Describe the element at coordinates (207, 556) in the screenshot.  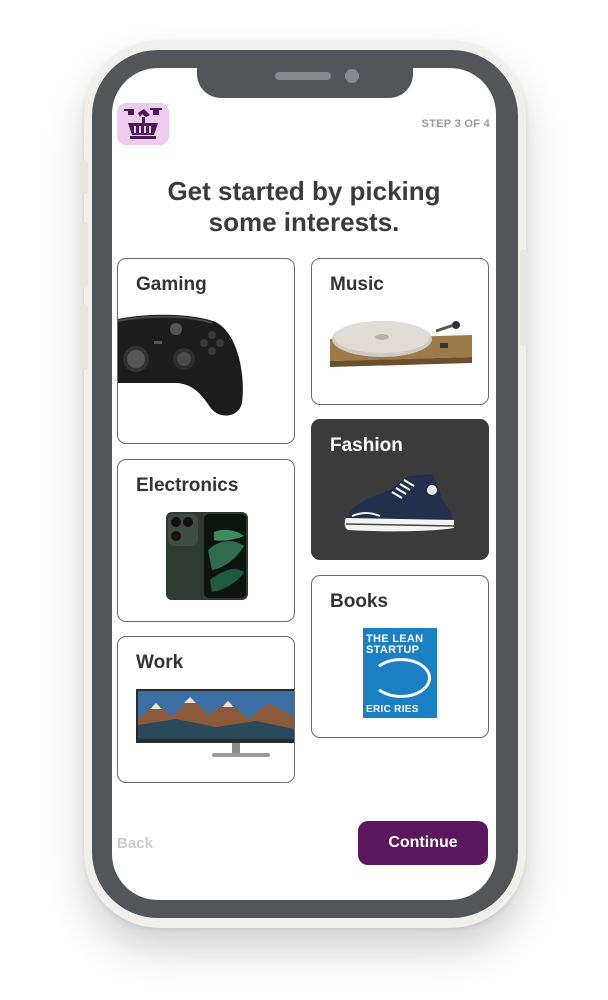
I see `smartphone-icon` at that location.